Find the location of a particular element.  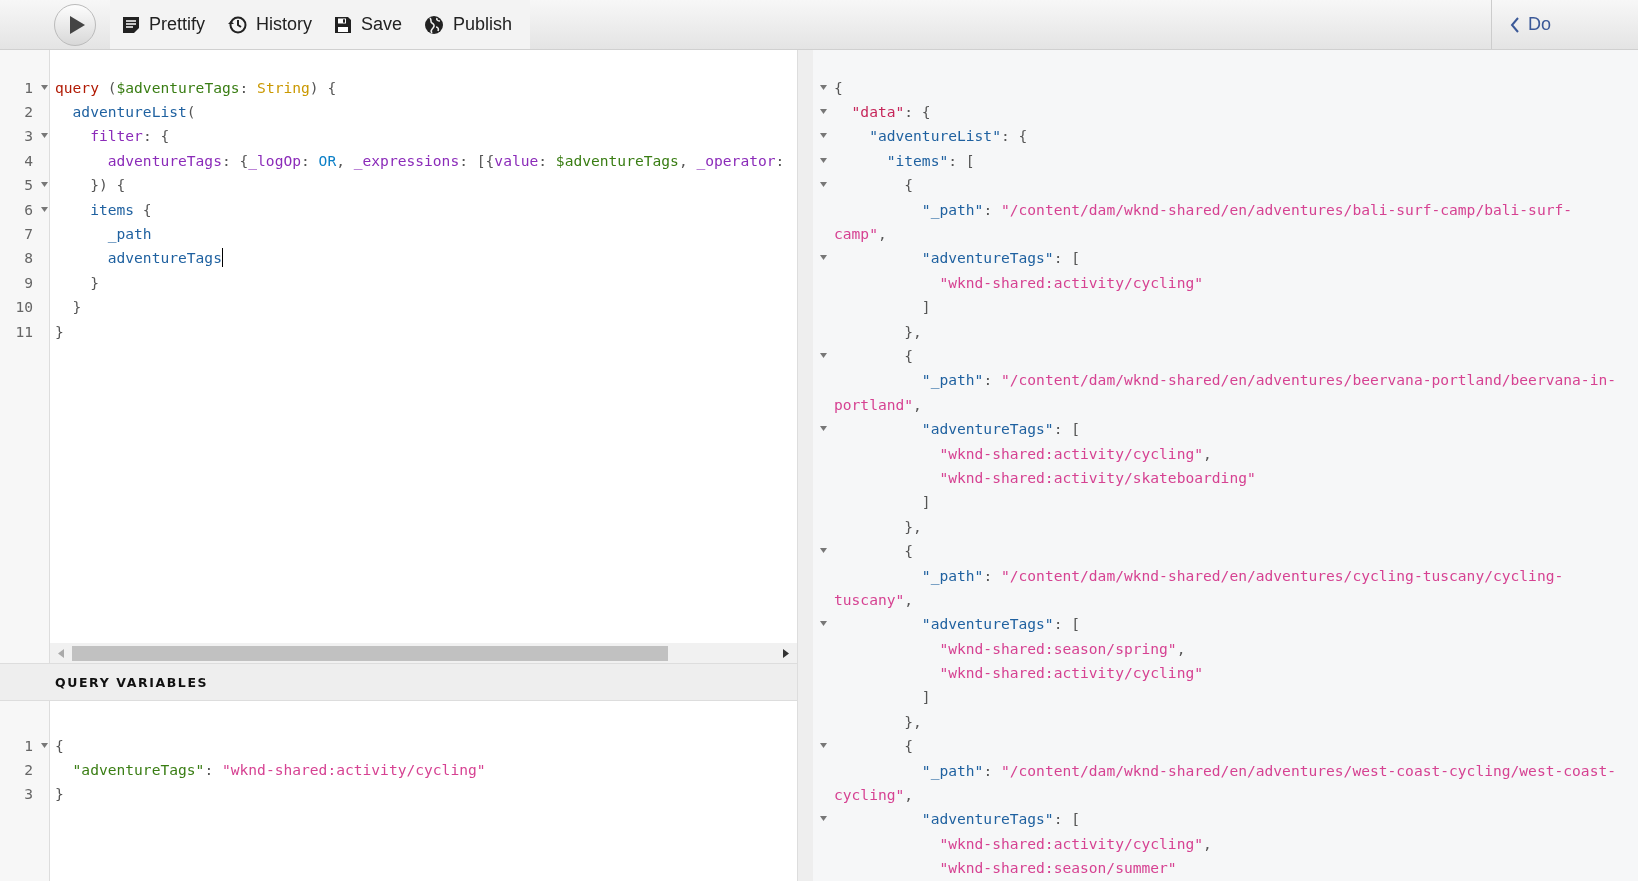

toolbar-button: Prettify is located at coordinates (163, 24).